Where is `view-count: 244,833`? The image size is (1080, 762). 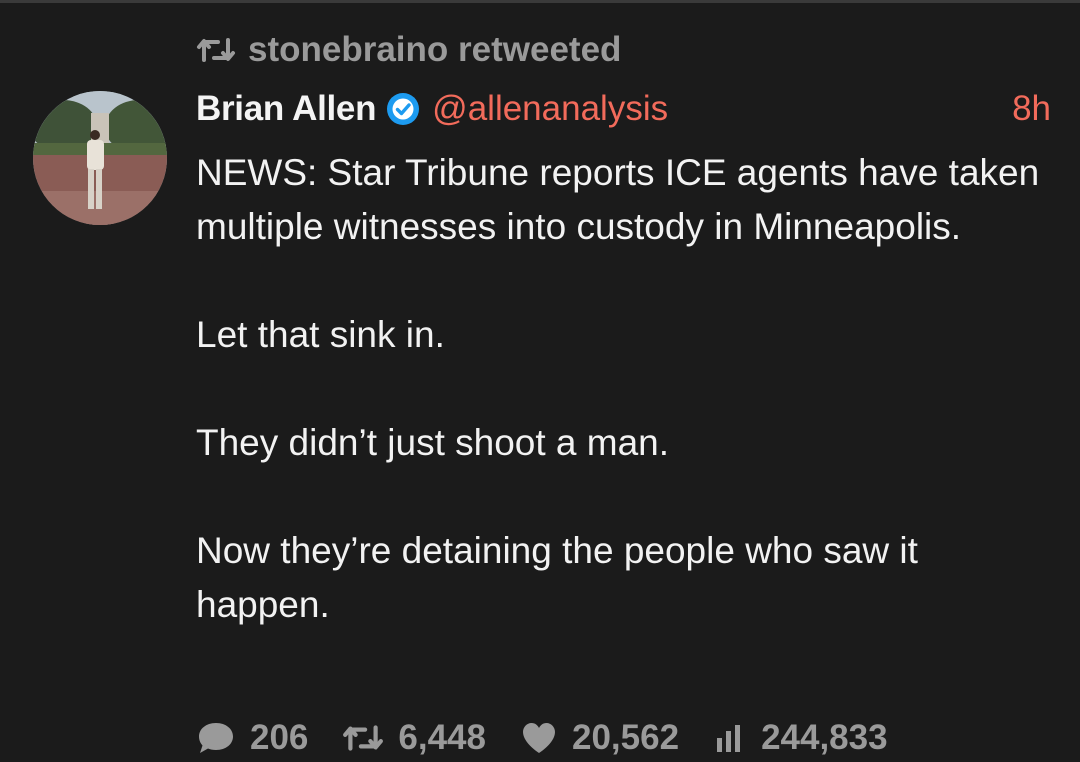 view-count: 244,833 is located at coordinates (824, 737).